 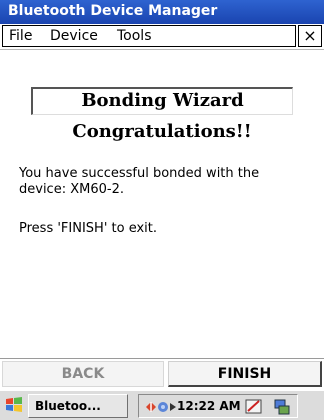 I want to click on taskbar: Bluetoo... 12:22 AM, so click(x=162, y=405).